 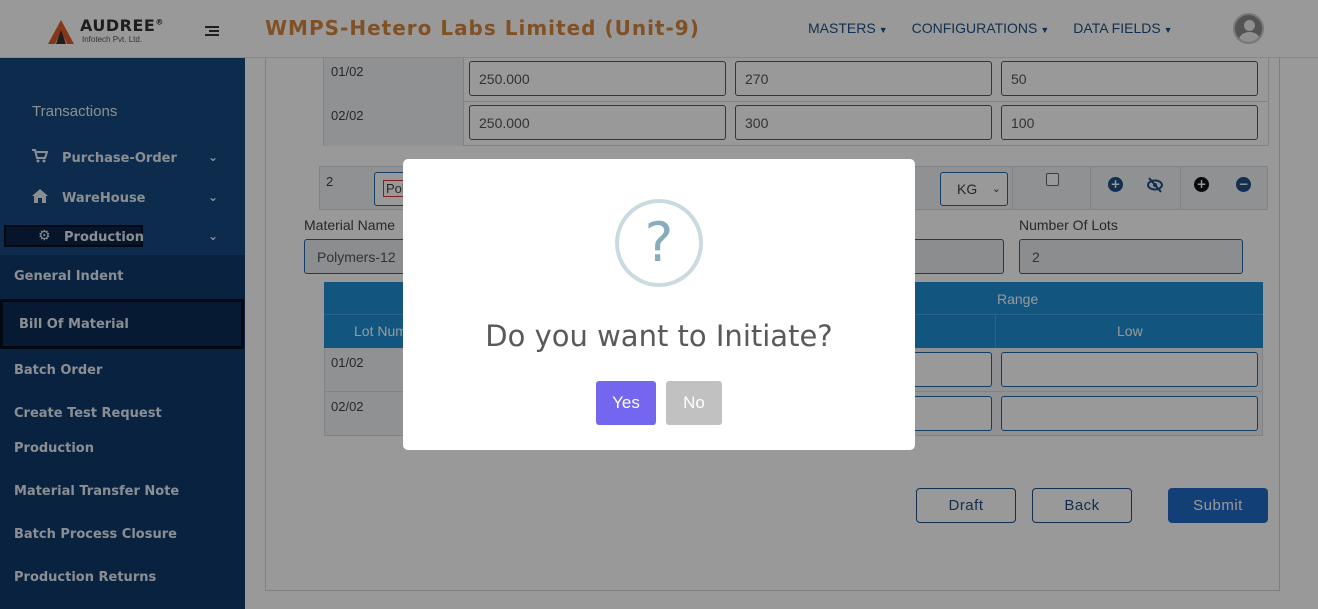 What do you see at coordinates (659, 336) in the screenshot?
I see `dialog-title: Do you want to Initiate?` at bounding box center [659, 336].